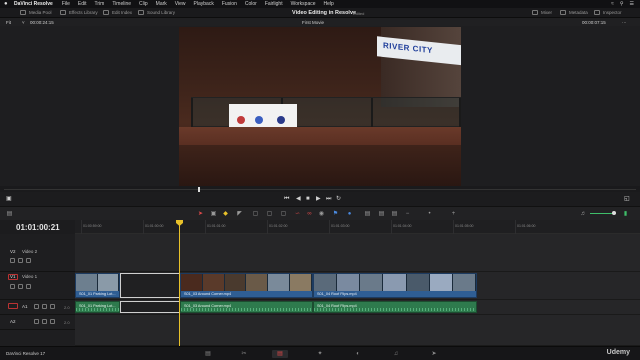  Describe the element at coordinates (395, 285) in the screenshot. I see `video-clip: S01_04 Roof Flips.mp4` at that location.